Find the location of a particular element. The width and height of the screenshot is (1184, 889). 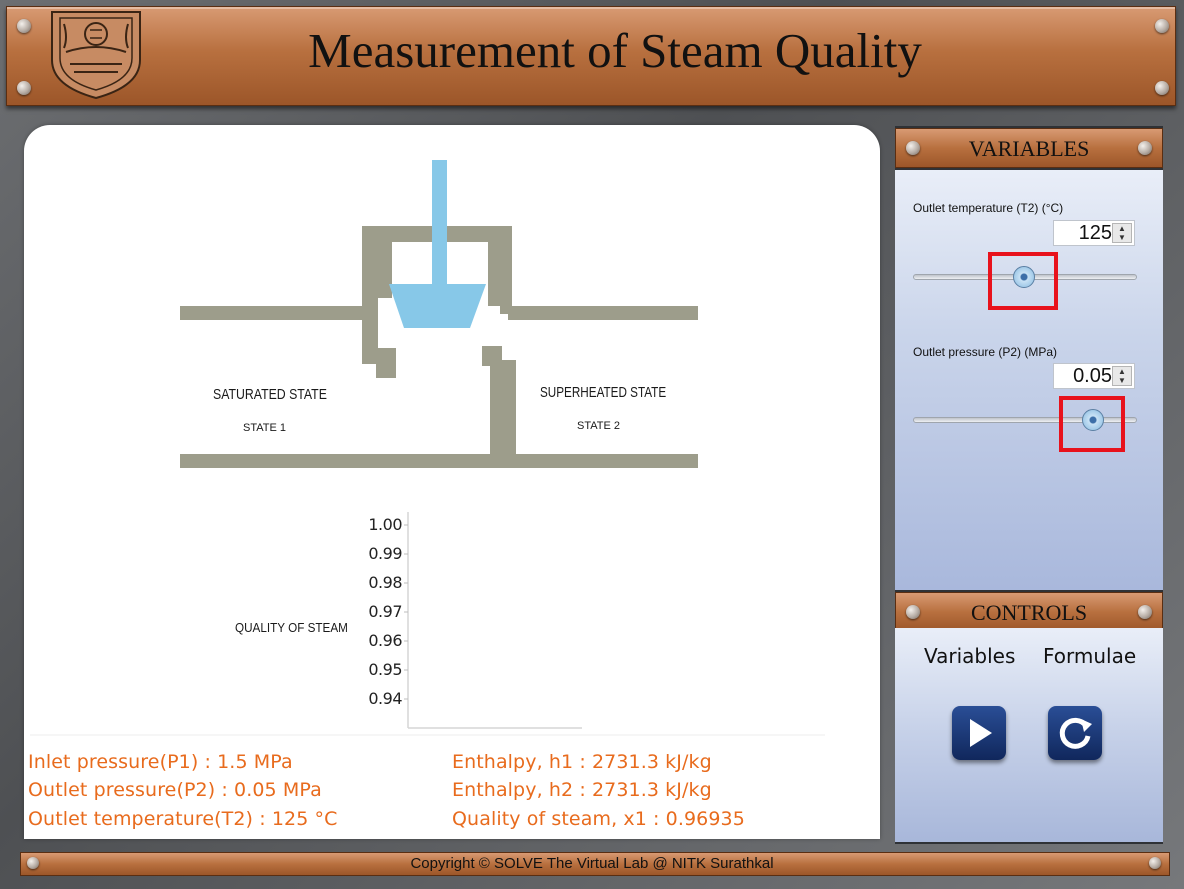

valve-plug is located at coordinates (437, 306).